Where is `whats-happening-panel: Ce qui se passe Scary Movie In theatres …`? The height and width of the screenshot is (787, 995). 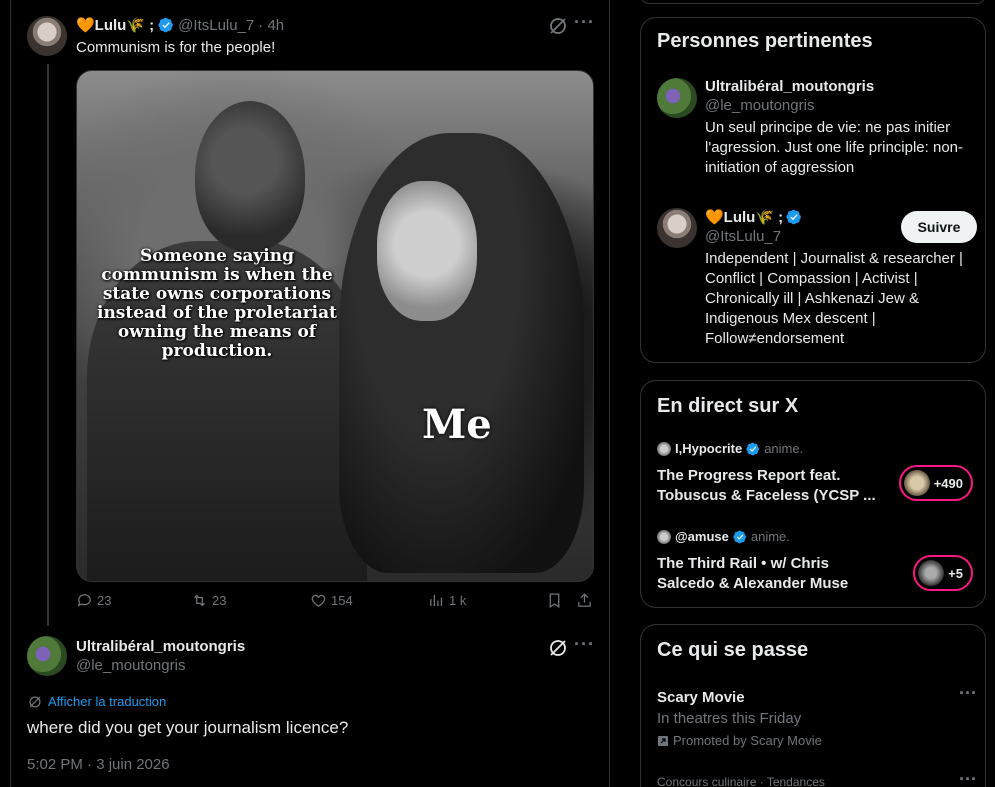 whats-happening-panel: Ce qui se passe Scary Movie In theatres … is located at coordinates (813, 705).